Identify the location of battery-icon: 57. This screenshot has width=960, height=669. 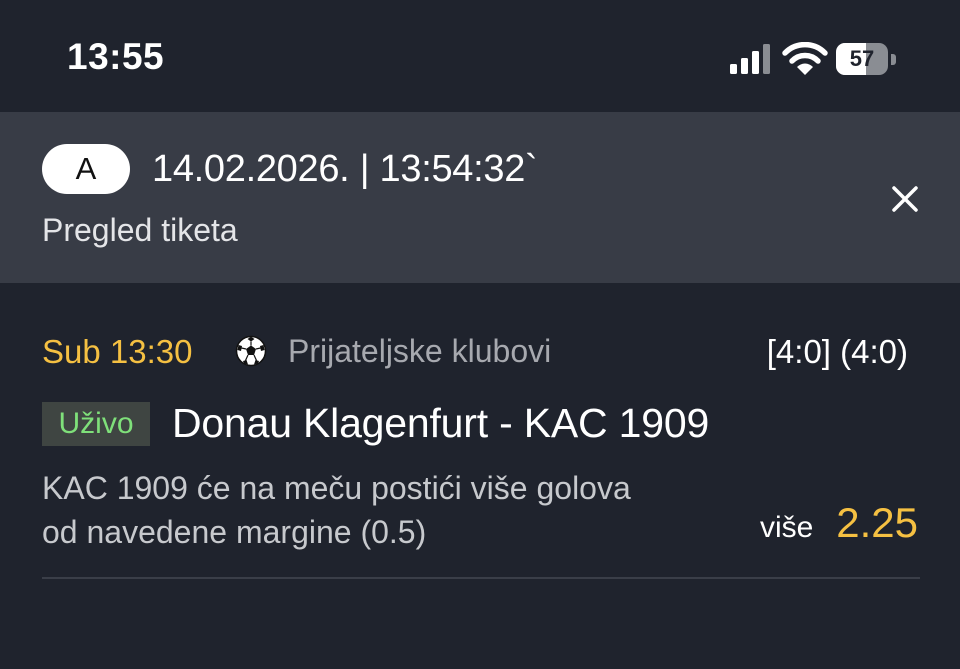
(866, 59).